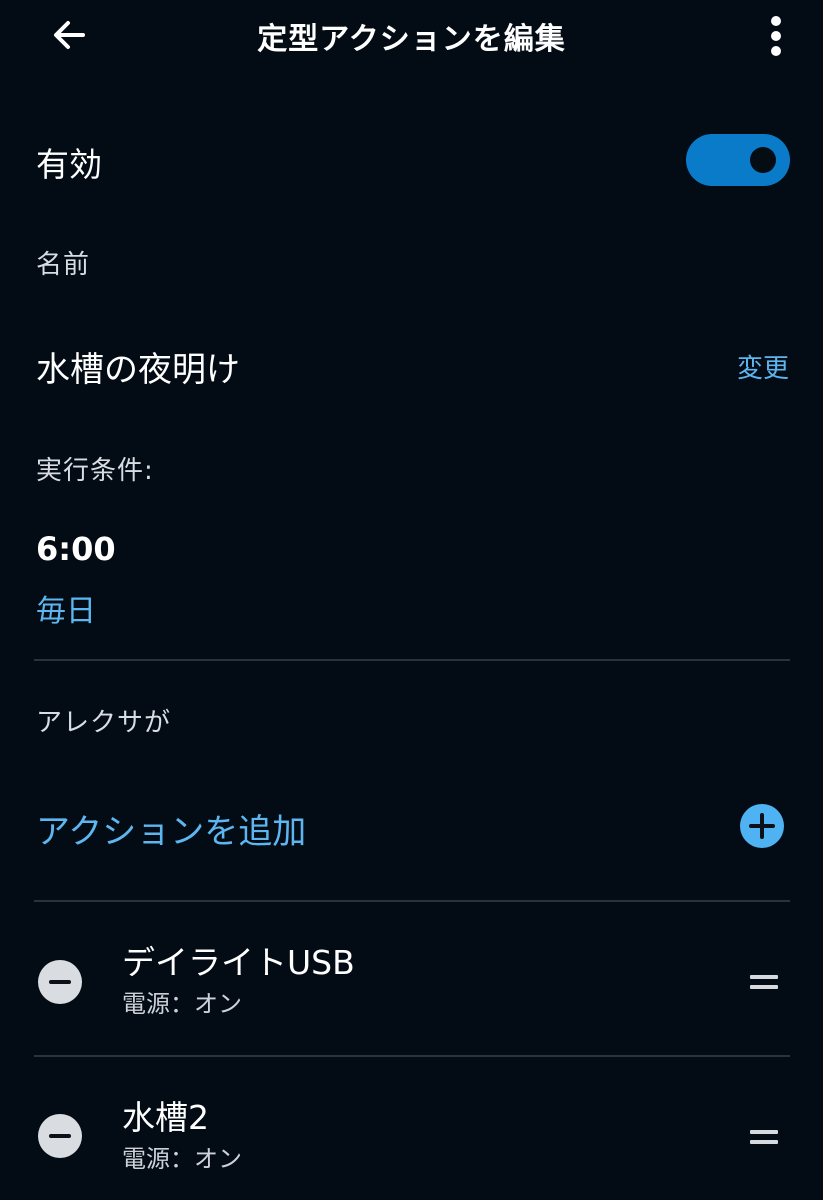 Image resolution: width=823 pixels, height=1200 pixels. I want to click on action-name: 水槽2, so click(165, 1117).